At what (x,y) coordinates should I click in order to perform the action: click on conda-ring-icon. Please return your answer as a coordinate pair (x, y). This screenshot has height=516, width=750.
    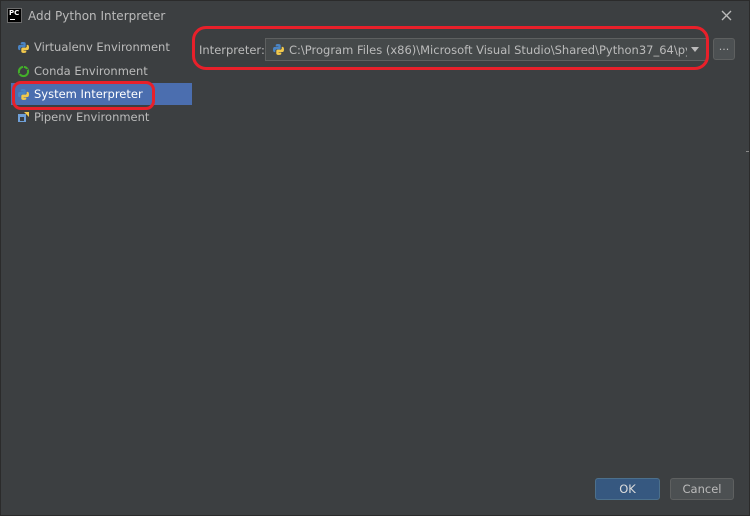
    Looking at the image, I should click on (23, 71).